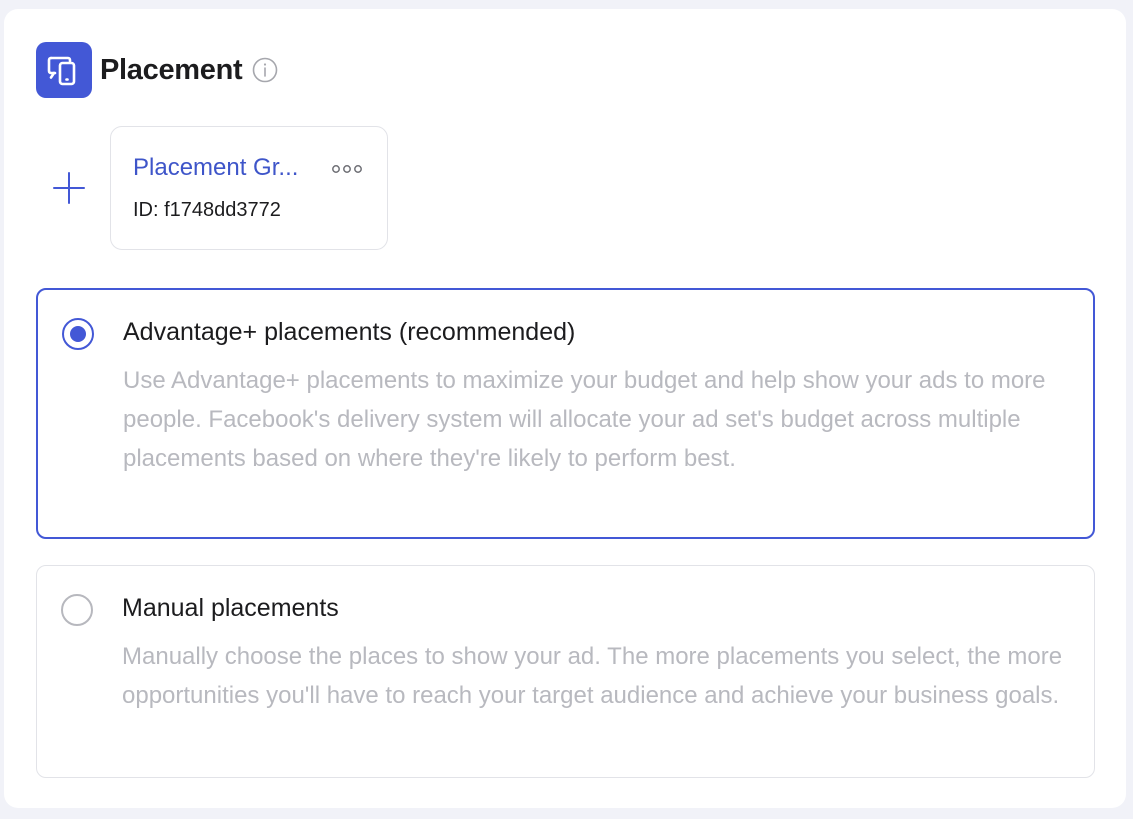 This screenshot has width=1133, height=819. What do you see at coordinates (64, 70) in the screenshot?
I see `devices-icon` at bounding box center [64, 70].